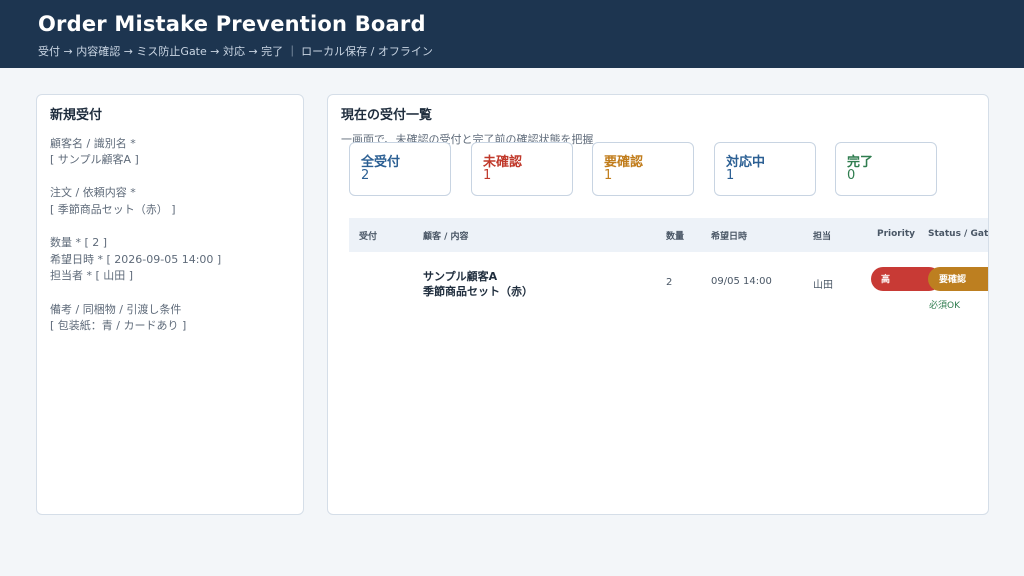 The width and height of the screenshot is (1024, 576). Describe the element at coordinates (78, 242) in the screenshot. I see `quantity-field: 数量 * [ 2 ]` at that location.